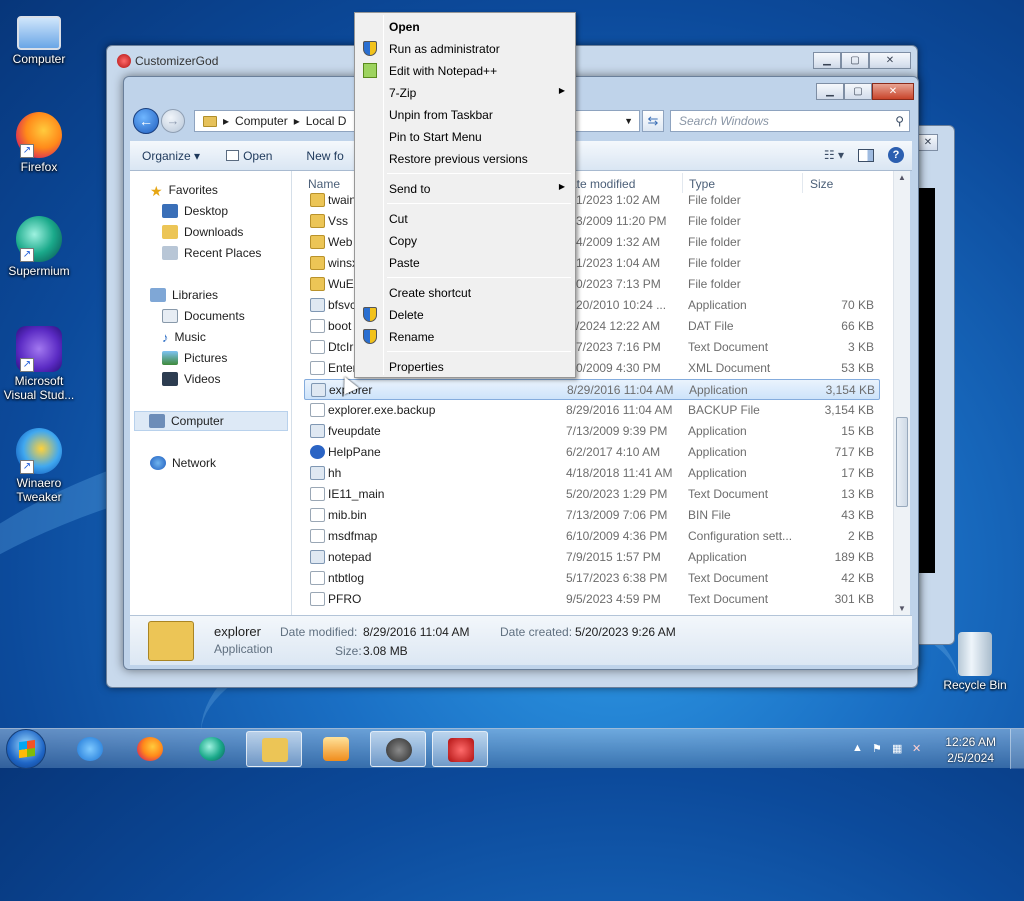 This screenshot has width=1024, height=901. What do you see at coordinates (970, 750) in the screenshot?
I see `clock: 12:26 AM 2/5/2024` at bounding box center [970, 750].